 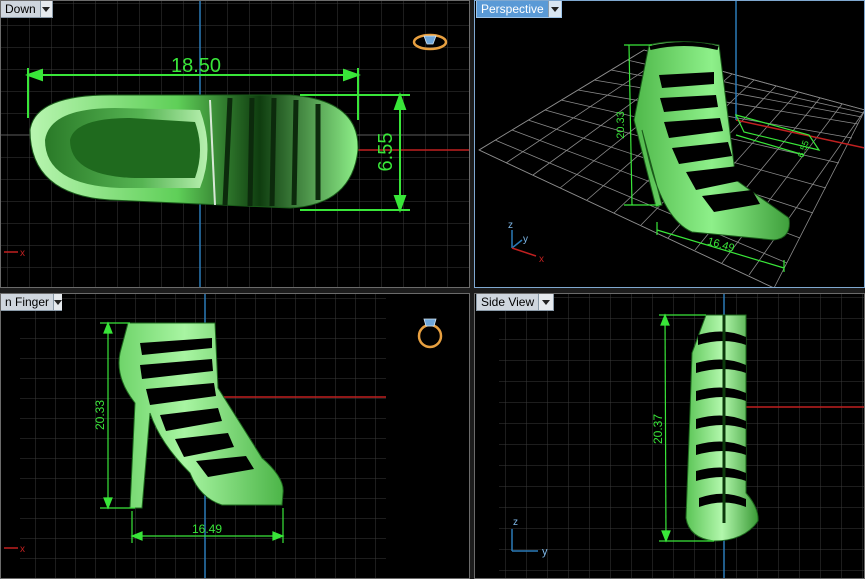 I want to click on viewport-side-tab-label: Side View, so click(x=508, y=302).